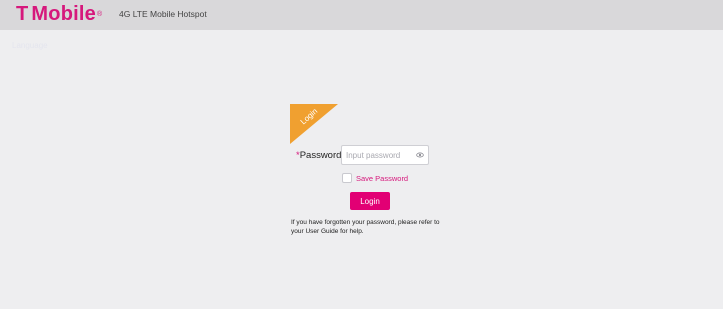 This screenshot has width=723, height=309. I want to click on save-password-row: Save Password, so click(375, 178).